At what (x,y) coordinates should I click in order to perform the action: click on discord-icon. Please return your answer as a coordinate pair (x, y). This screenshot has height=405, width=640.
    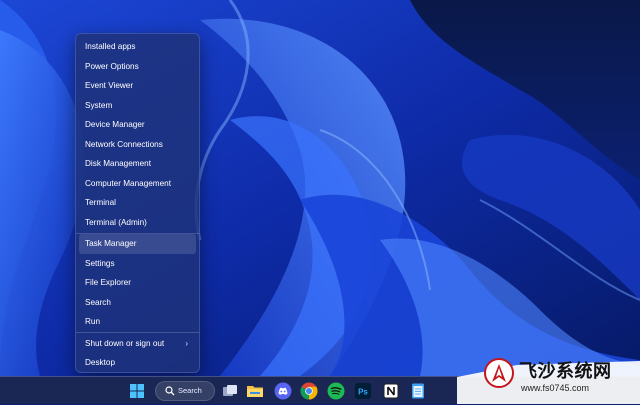
    Looking at the image, I should click on (283, 391).